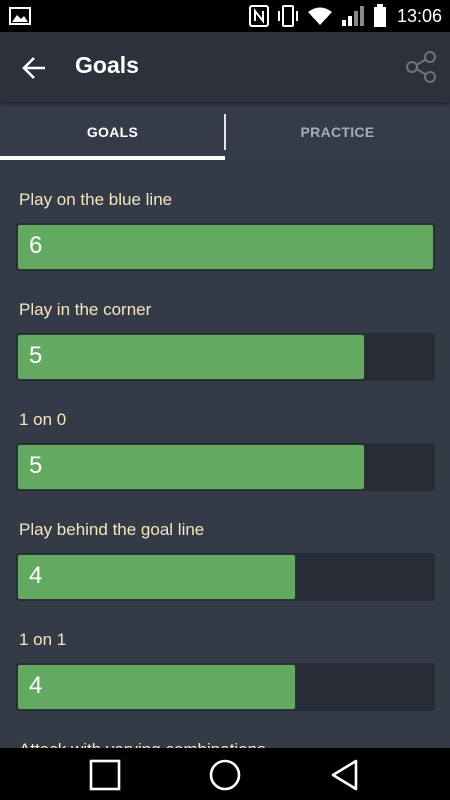  I want to click on goal-label: Attack with varying combinations, so click(142, 744).